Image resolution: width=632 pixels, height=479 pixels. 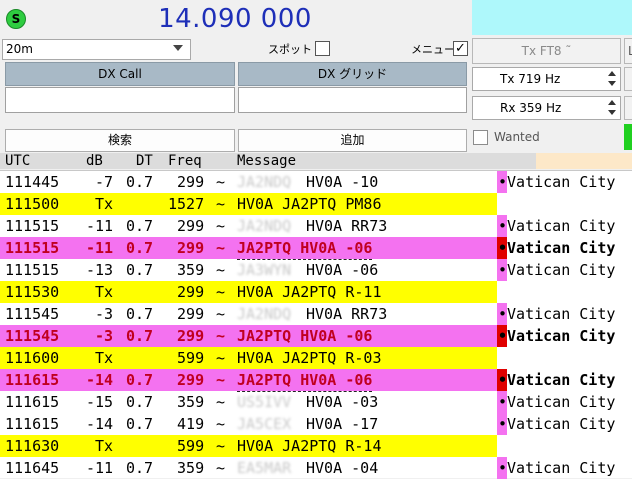 I want to click on log-message: HV0A -10, so click(x=342, y=182).